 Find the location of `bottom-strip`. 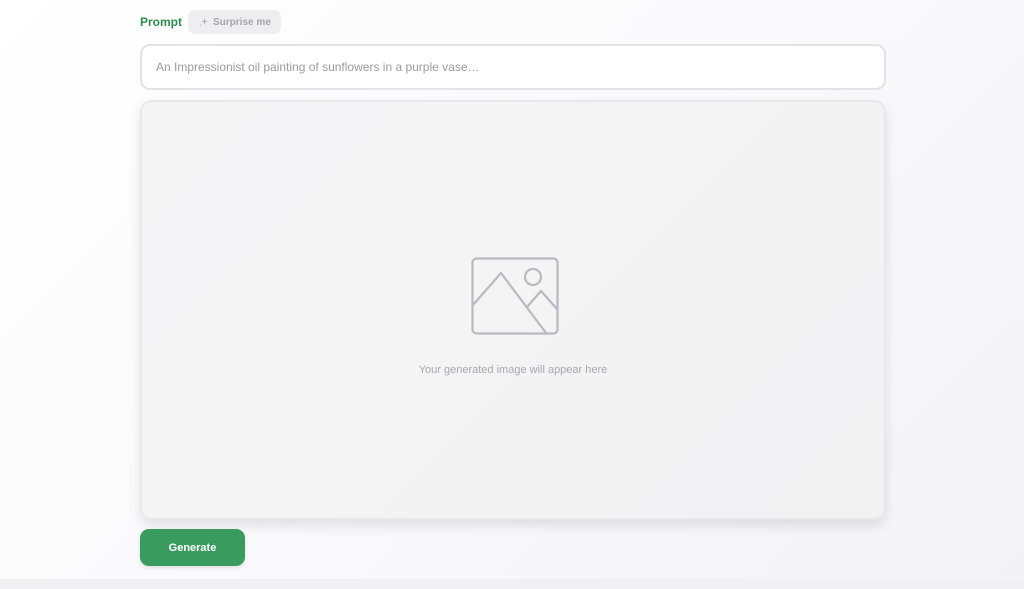

bottom-strip is located at coordinates (512, 584).